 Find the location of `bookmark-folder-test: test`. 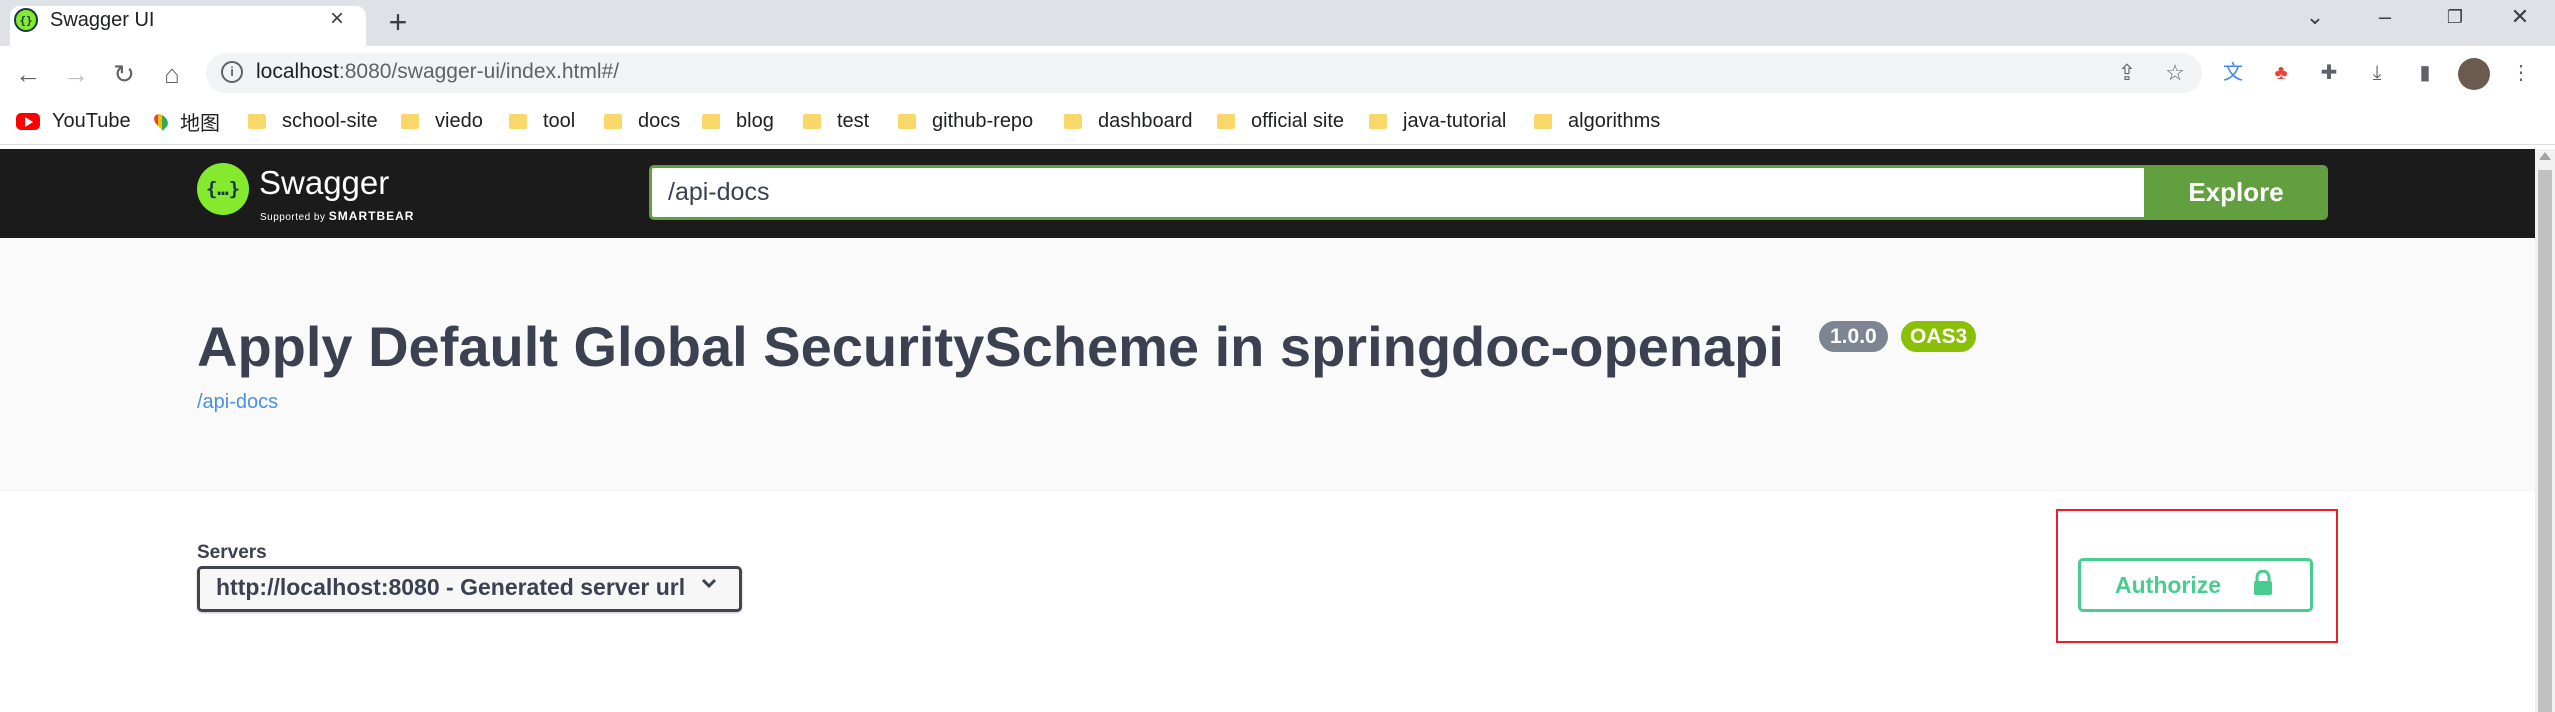

bookmark-folder-test: test is located at coordinates (836, 121).